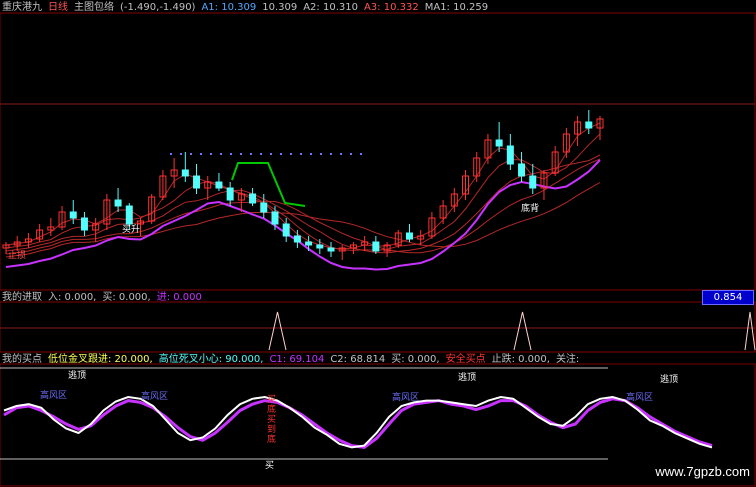 The image size is (756, 487). Describe the element at coordinates (131, 230) in the screenshot. I see `label-buy-up: 买升` at that location.